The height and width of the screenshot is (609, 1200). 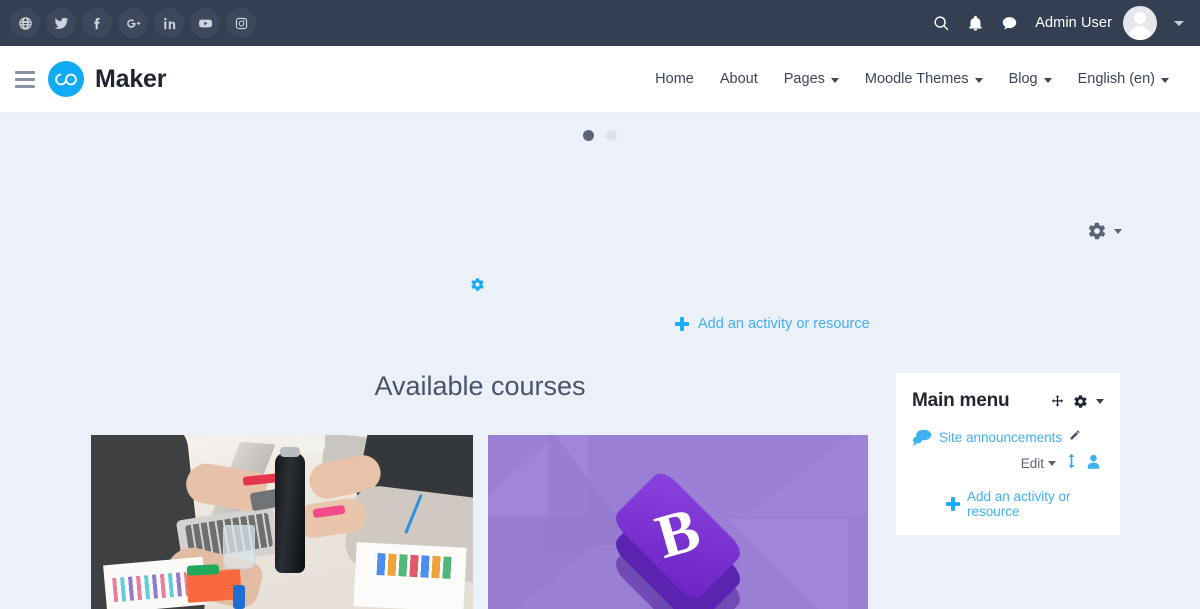 What do you see at coordinates (975, 23) in the screenshot?
I see `bell-icon` at bounding box center [975, 23].